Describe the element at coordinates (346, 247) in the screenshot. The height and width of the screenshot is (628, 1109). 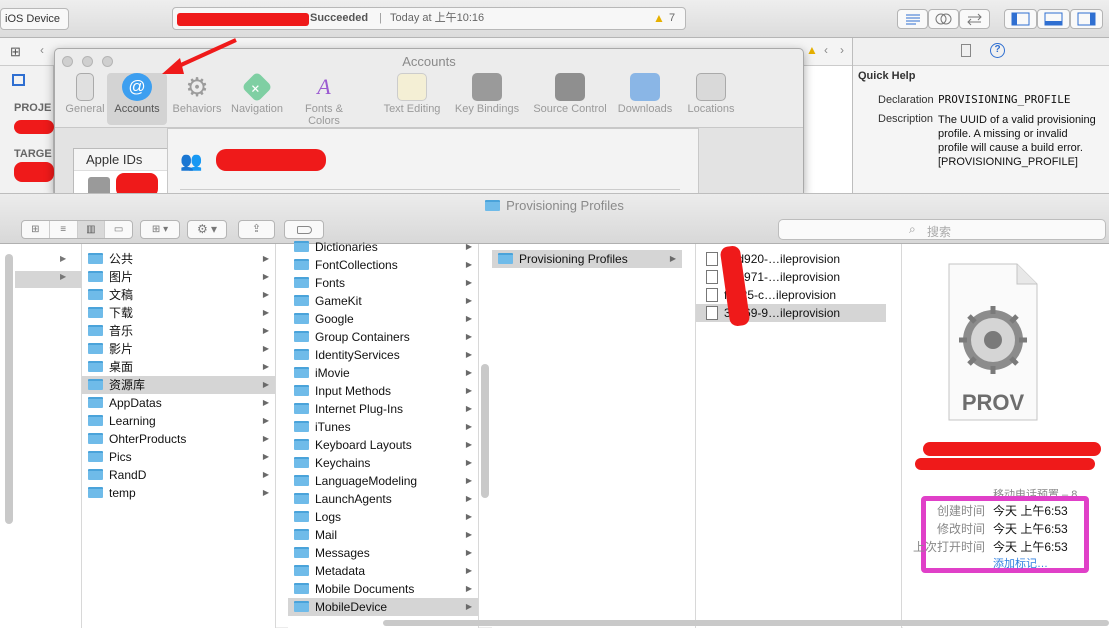
I see `item-label: Dictionaries` at that location.